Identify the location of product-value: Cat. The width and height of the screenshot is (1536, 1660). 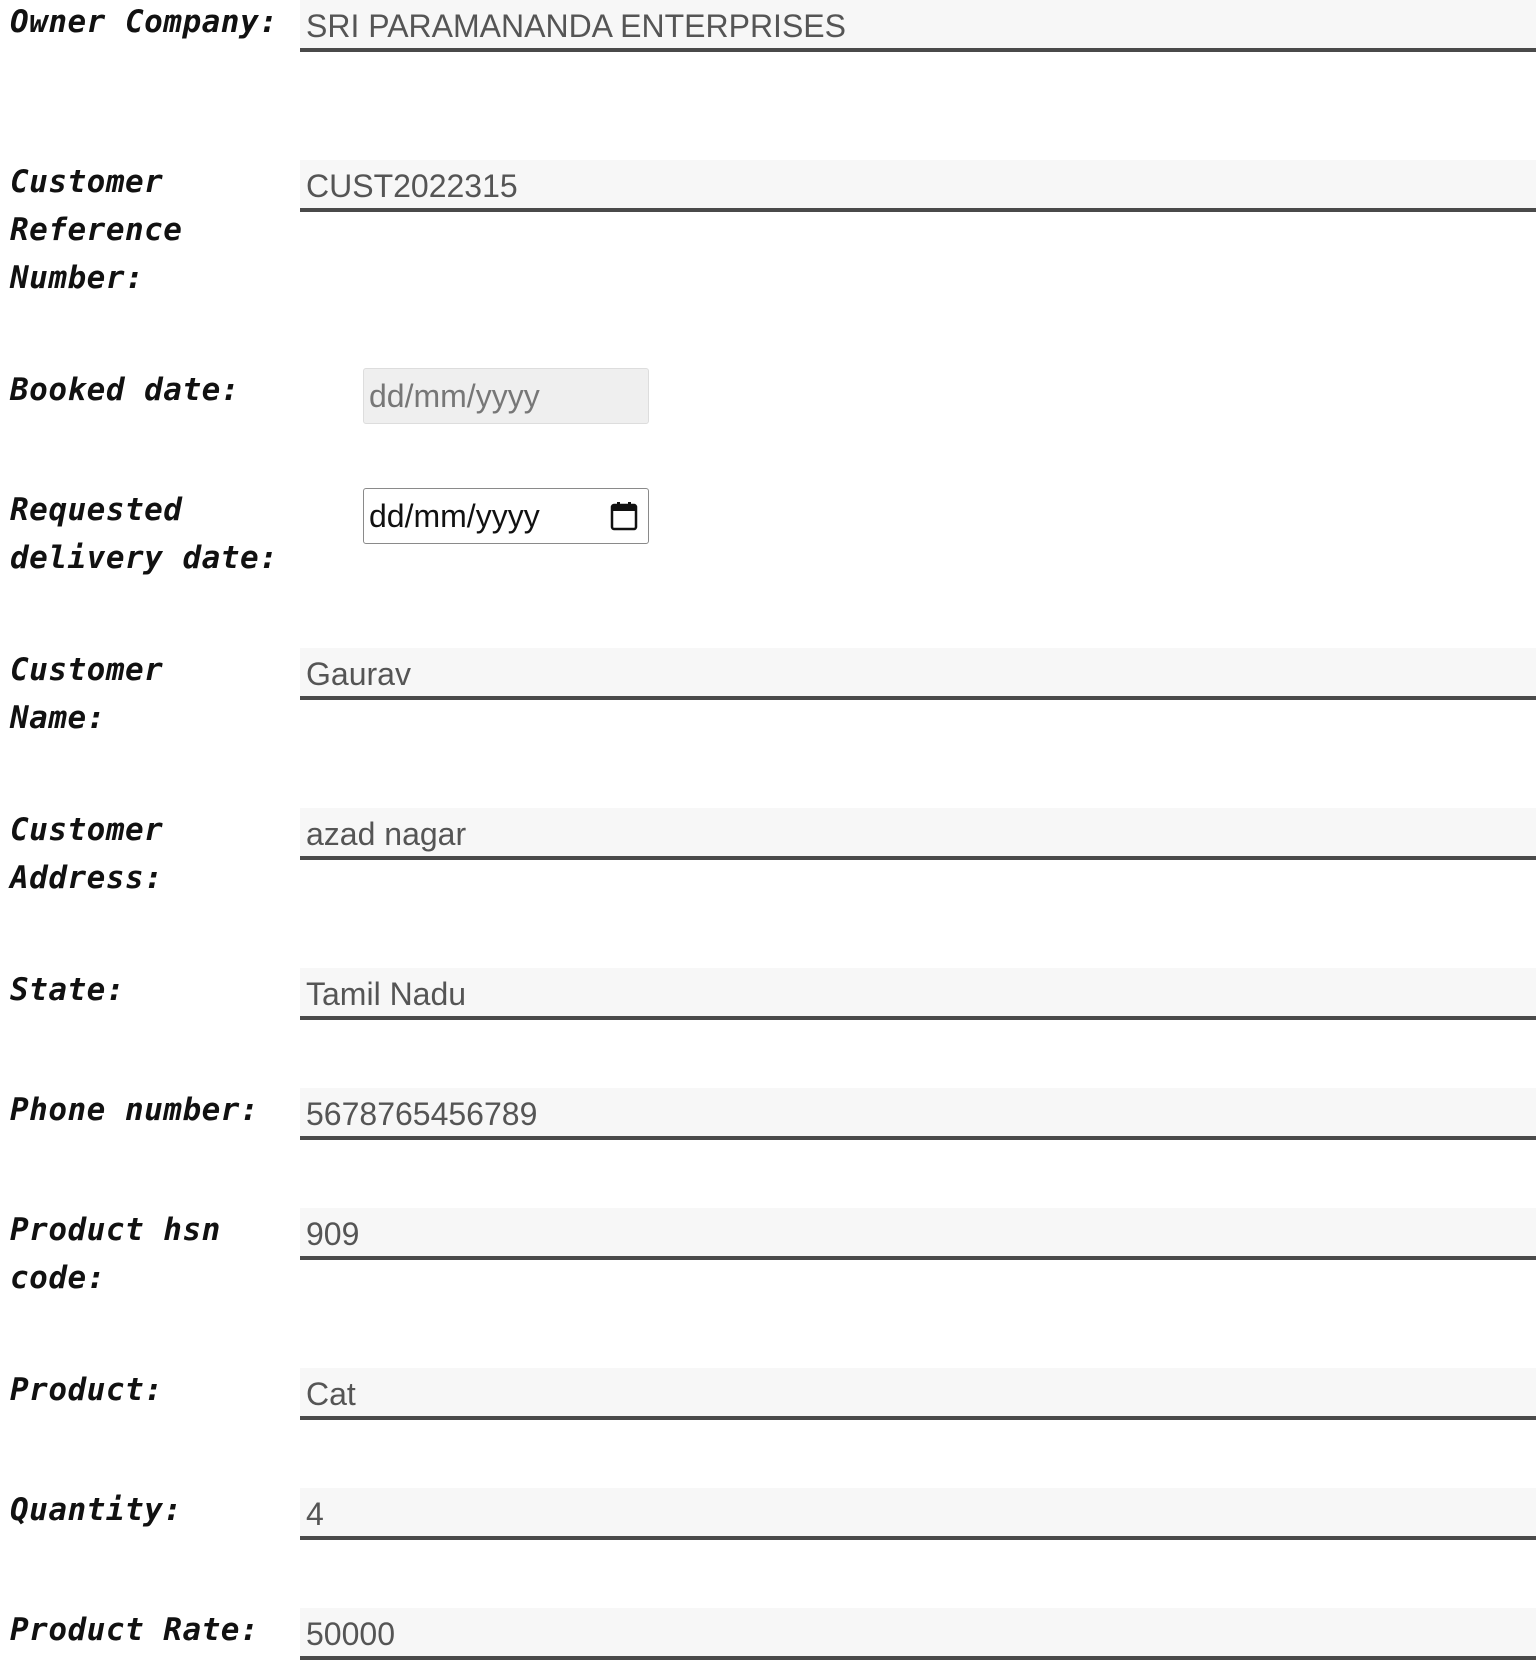
(331, 1394).